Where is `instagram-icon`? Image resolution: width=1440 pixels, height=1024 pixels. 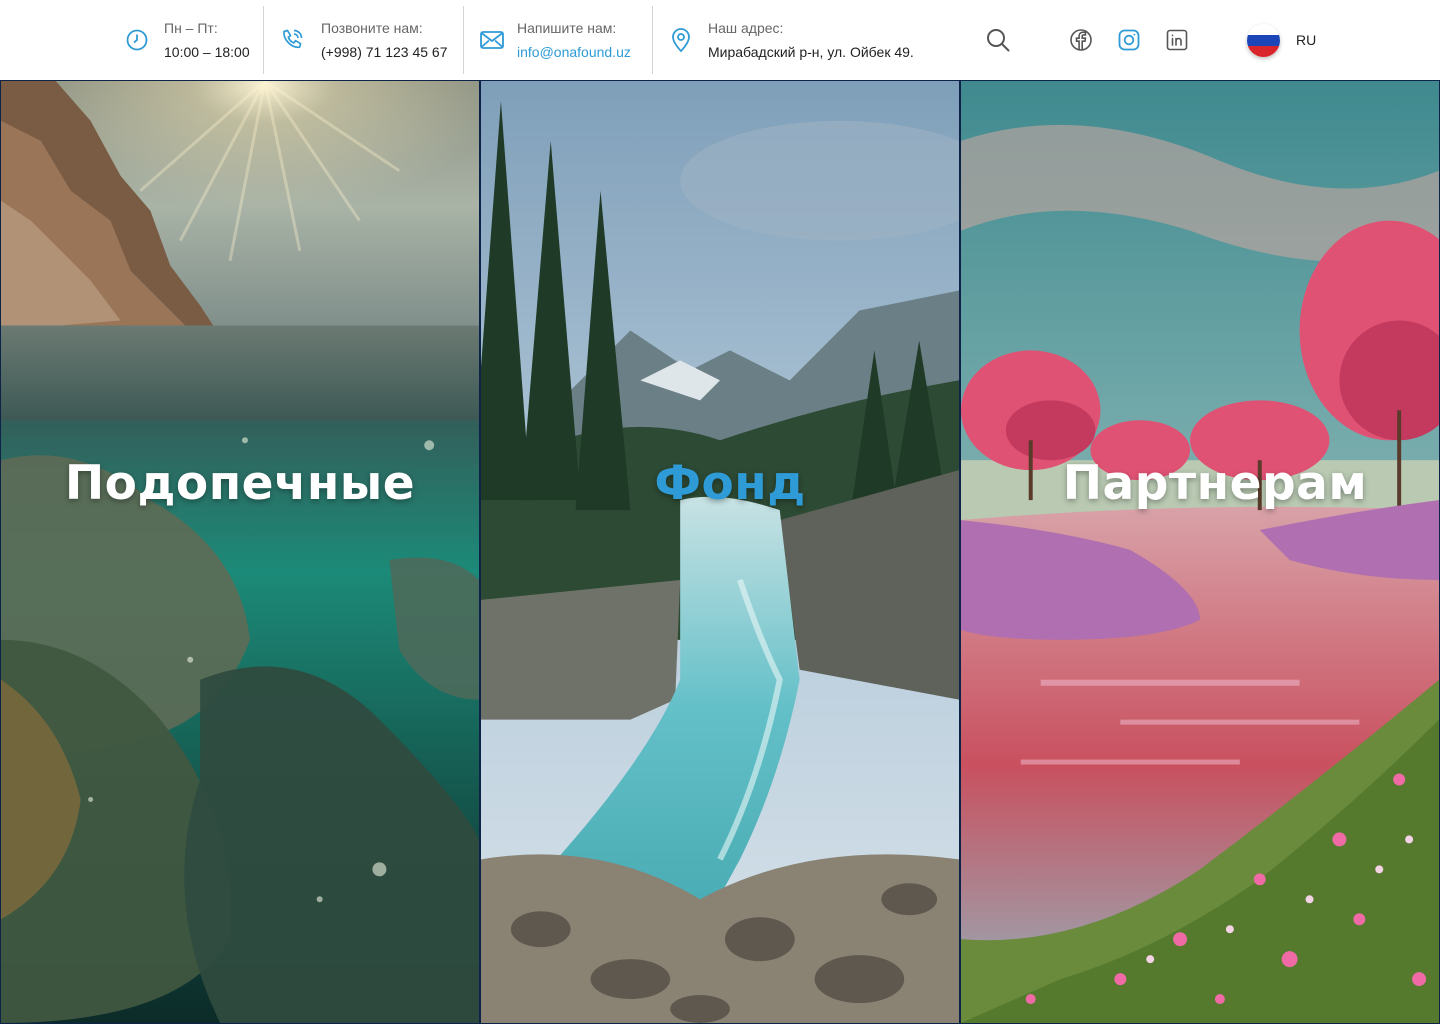
instagram-icon is located at coordinates (1129, 40).